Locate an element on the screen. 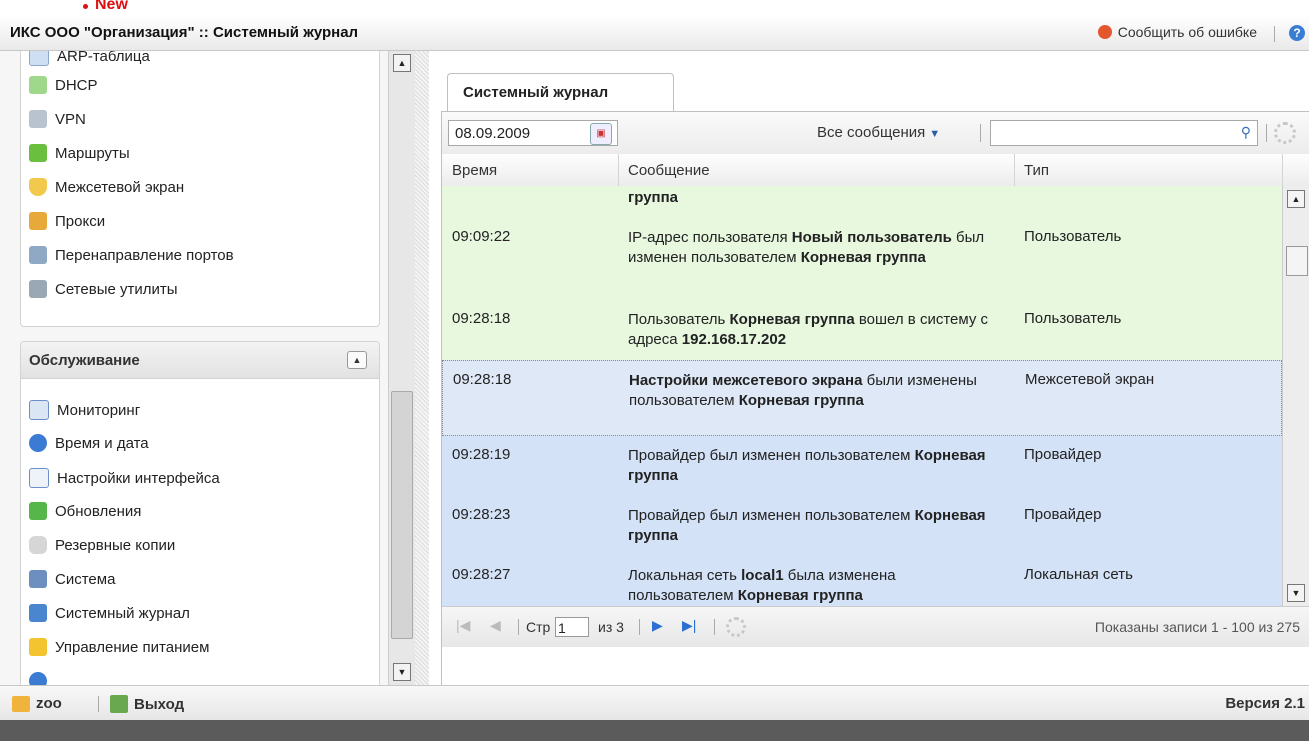 This screenshot has width=1309, height=741. info-icon is located at coordinates (38, 678).